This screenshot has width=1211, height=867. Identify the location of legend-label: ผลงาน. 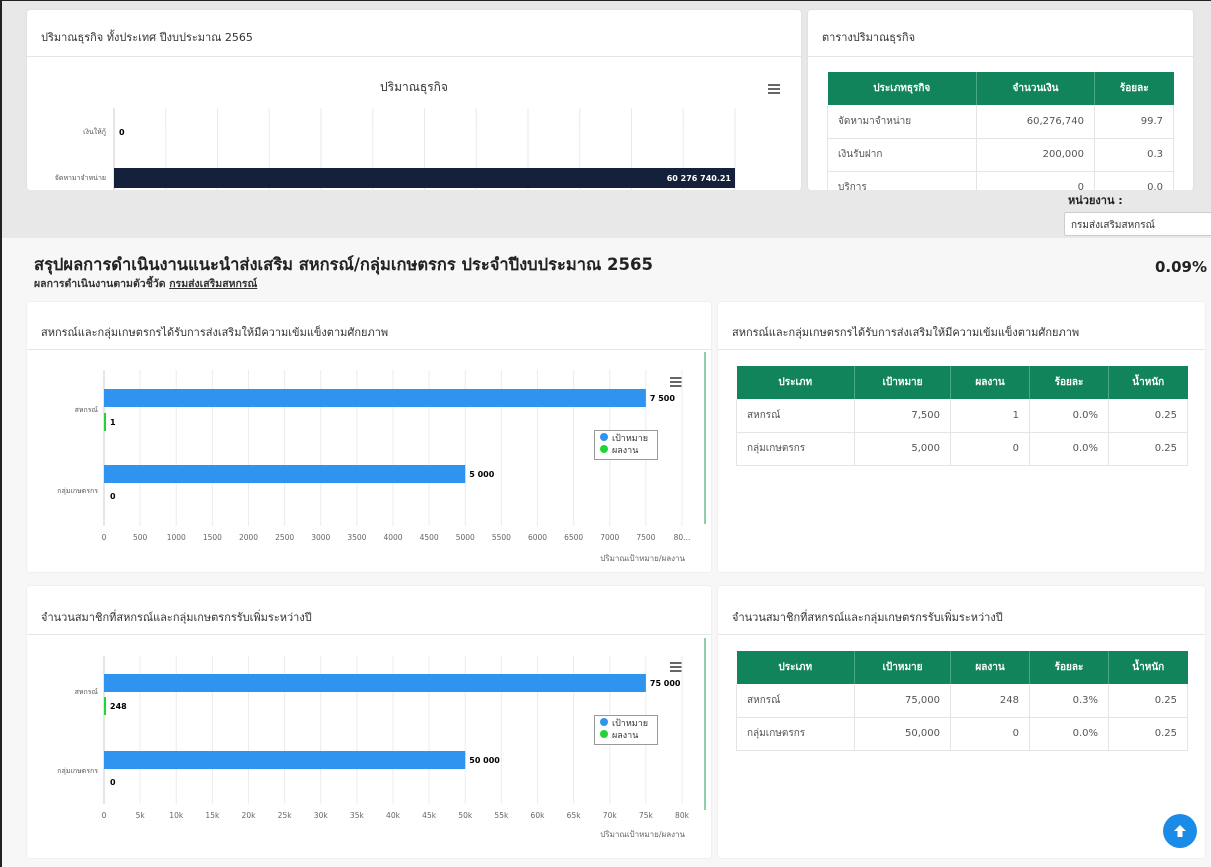
(625, 451).